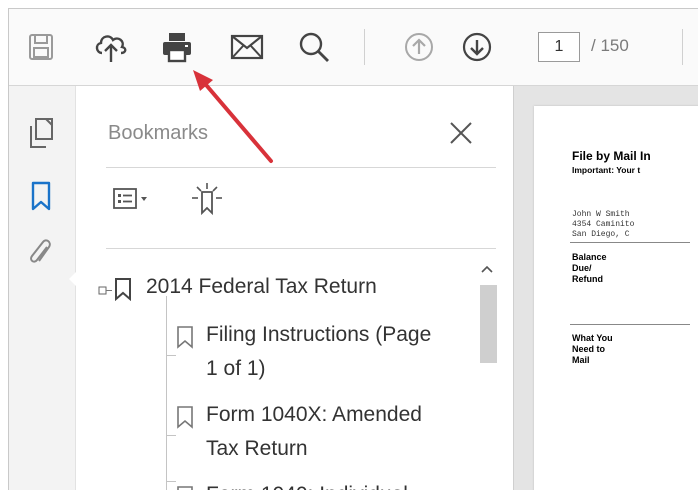  I want to click on navigation-rail, so click(43, 288).